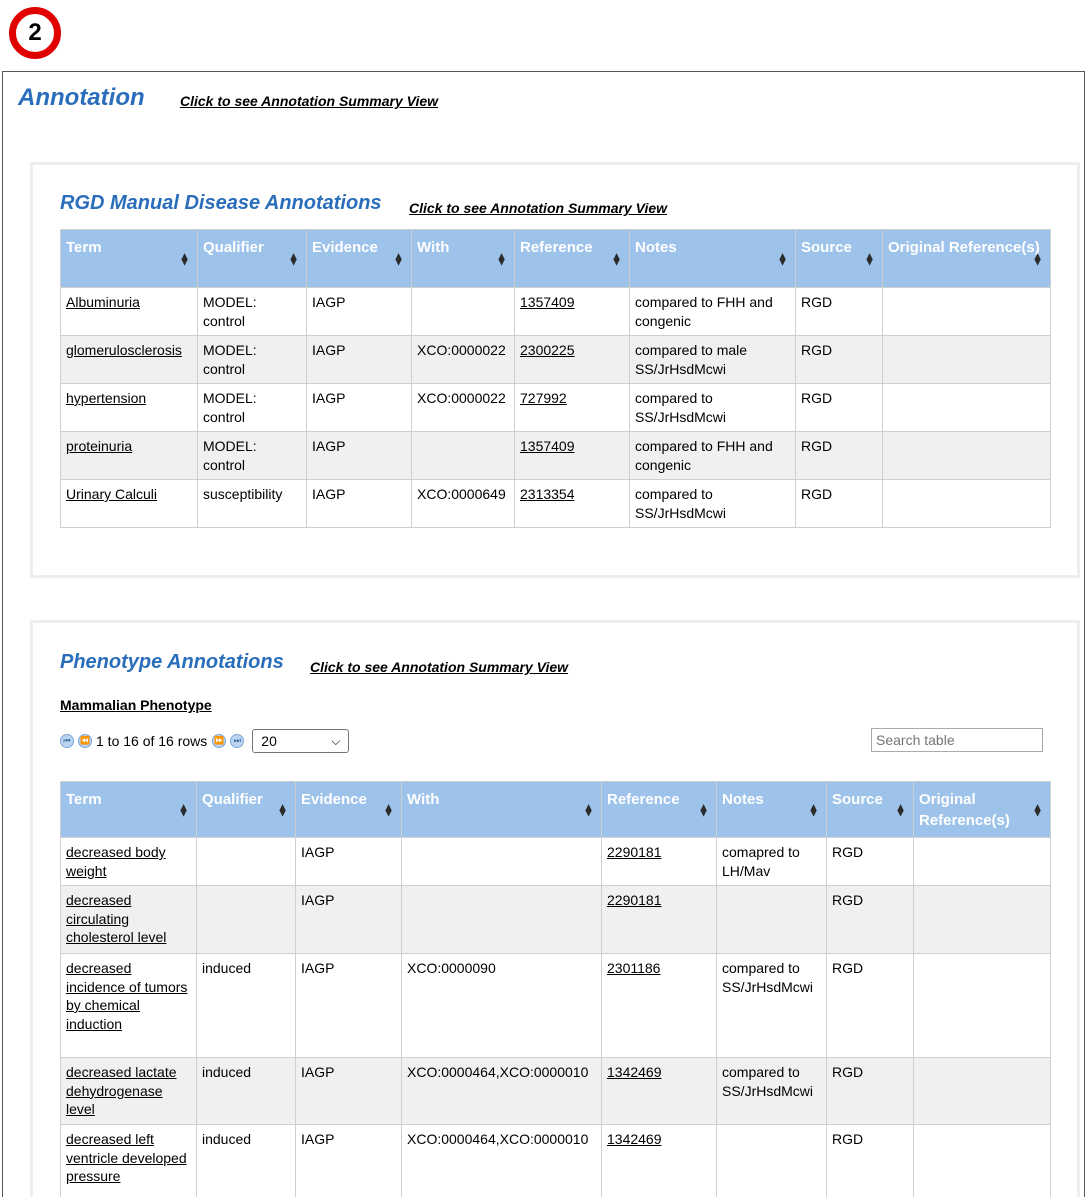 Image resolution: width=1087 pixels, height=1199 pixels. I want to click on phenotype-summary-link: Click to see Annotation Summary View, so click(439, 667).